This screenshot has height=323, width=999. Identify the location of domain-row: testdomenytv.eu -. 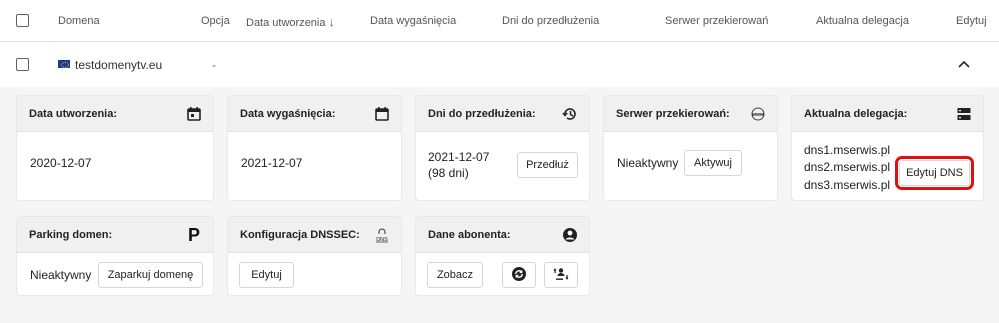
(499, 65).